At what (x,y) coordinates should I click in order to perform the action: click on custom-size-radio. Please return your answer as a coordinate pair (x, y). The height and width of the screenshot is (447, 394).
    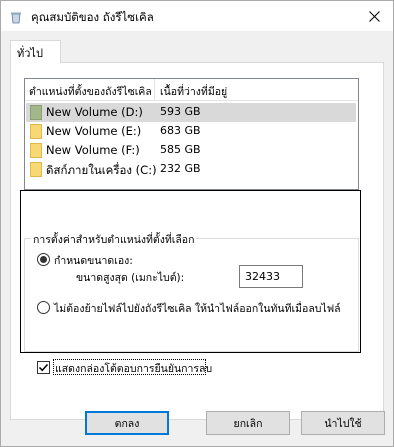
    Looking at the image, I should click on (43, 259).